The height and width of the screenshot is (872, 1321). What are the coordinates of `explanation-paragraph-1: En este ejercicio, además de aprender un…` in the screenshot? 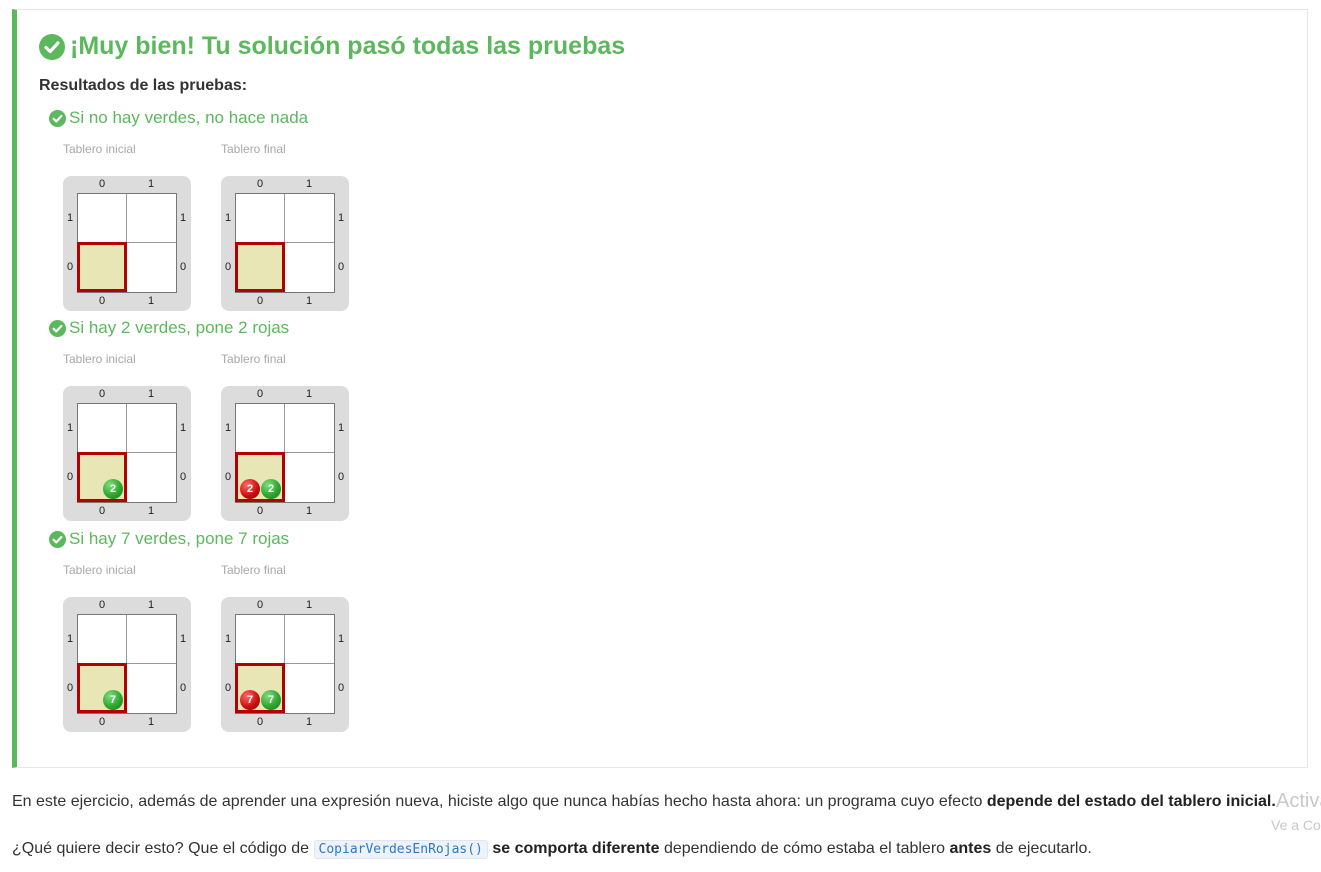 It's located at (644, 802).